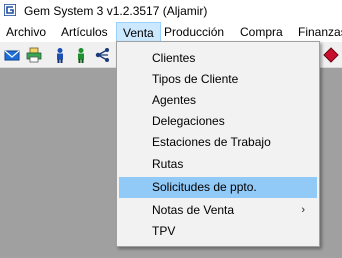 The image size is (342, 258). I want to click on menu-item-estaciones-de-trabajo: Estaciones de Trabajo, so click(218, 142).